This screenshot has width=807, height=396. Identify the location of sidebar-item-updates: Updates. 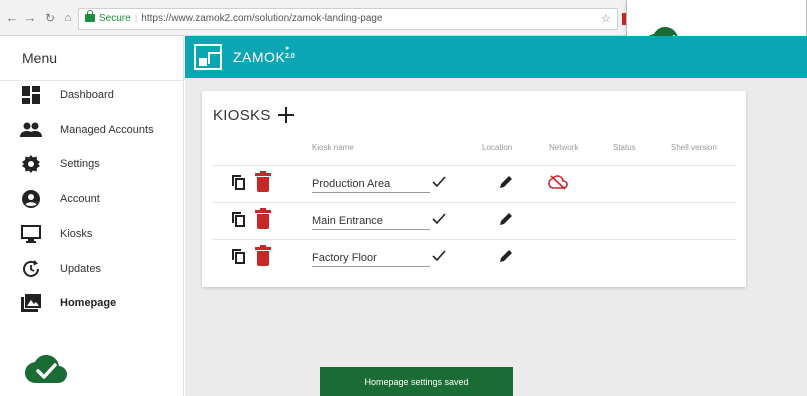
(100, 269).